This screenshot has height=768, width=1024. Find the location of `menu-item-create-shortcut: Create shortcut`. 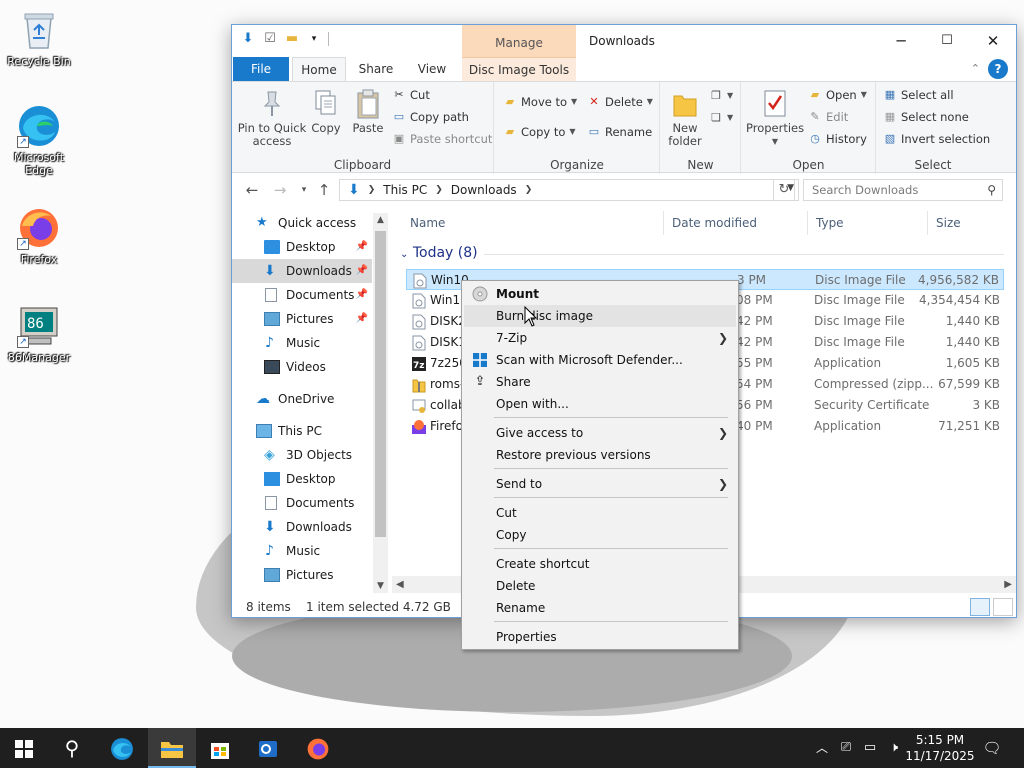

menu-item-create-shortcut: Create shortcut is located at coordinates (600, 564).